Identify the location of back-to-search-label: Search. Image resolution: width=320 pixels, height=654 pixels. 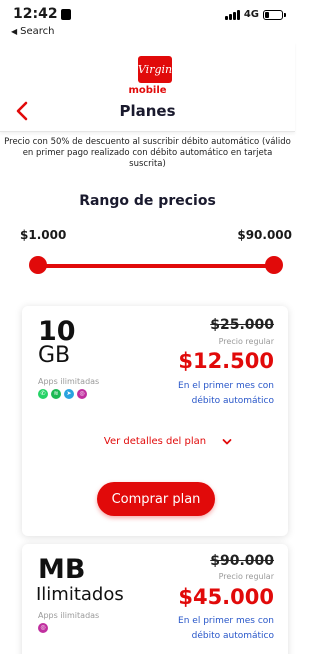
(37, 31).